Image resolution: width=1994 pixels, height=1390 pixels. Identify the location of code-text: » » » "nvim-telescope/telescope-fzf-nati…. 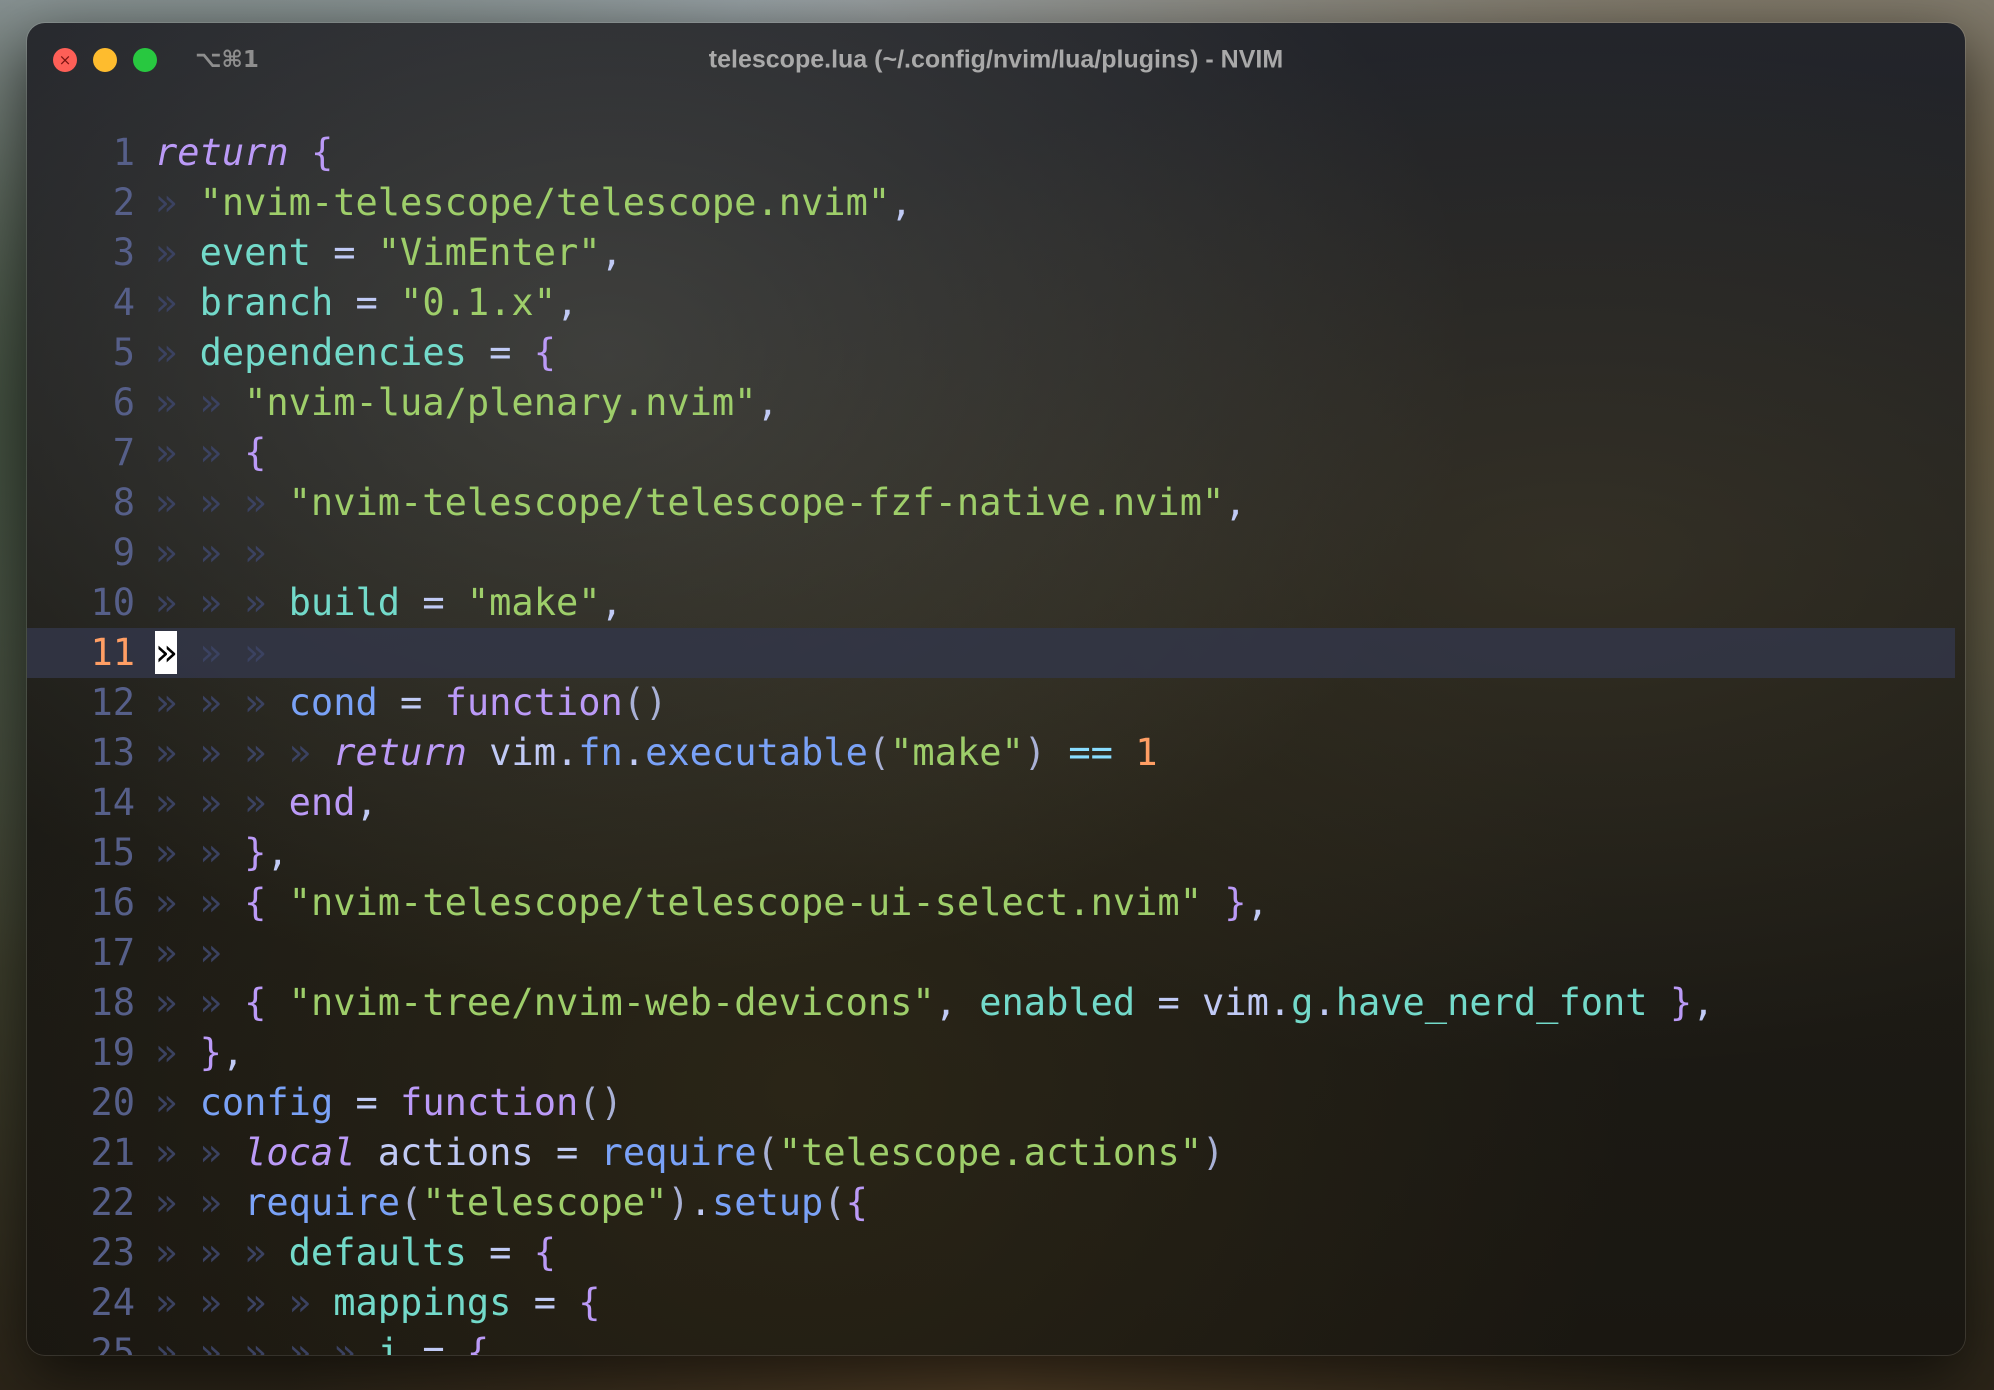
(701, 503).